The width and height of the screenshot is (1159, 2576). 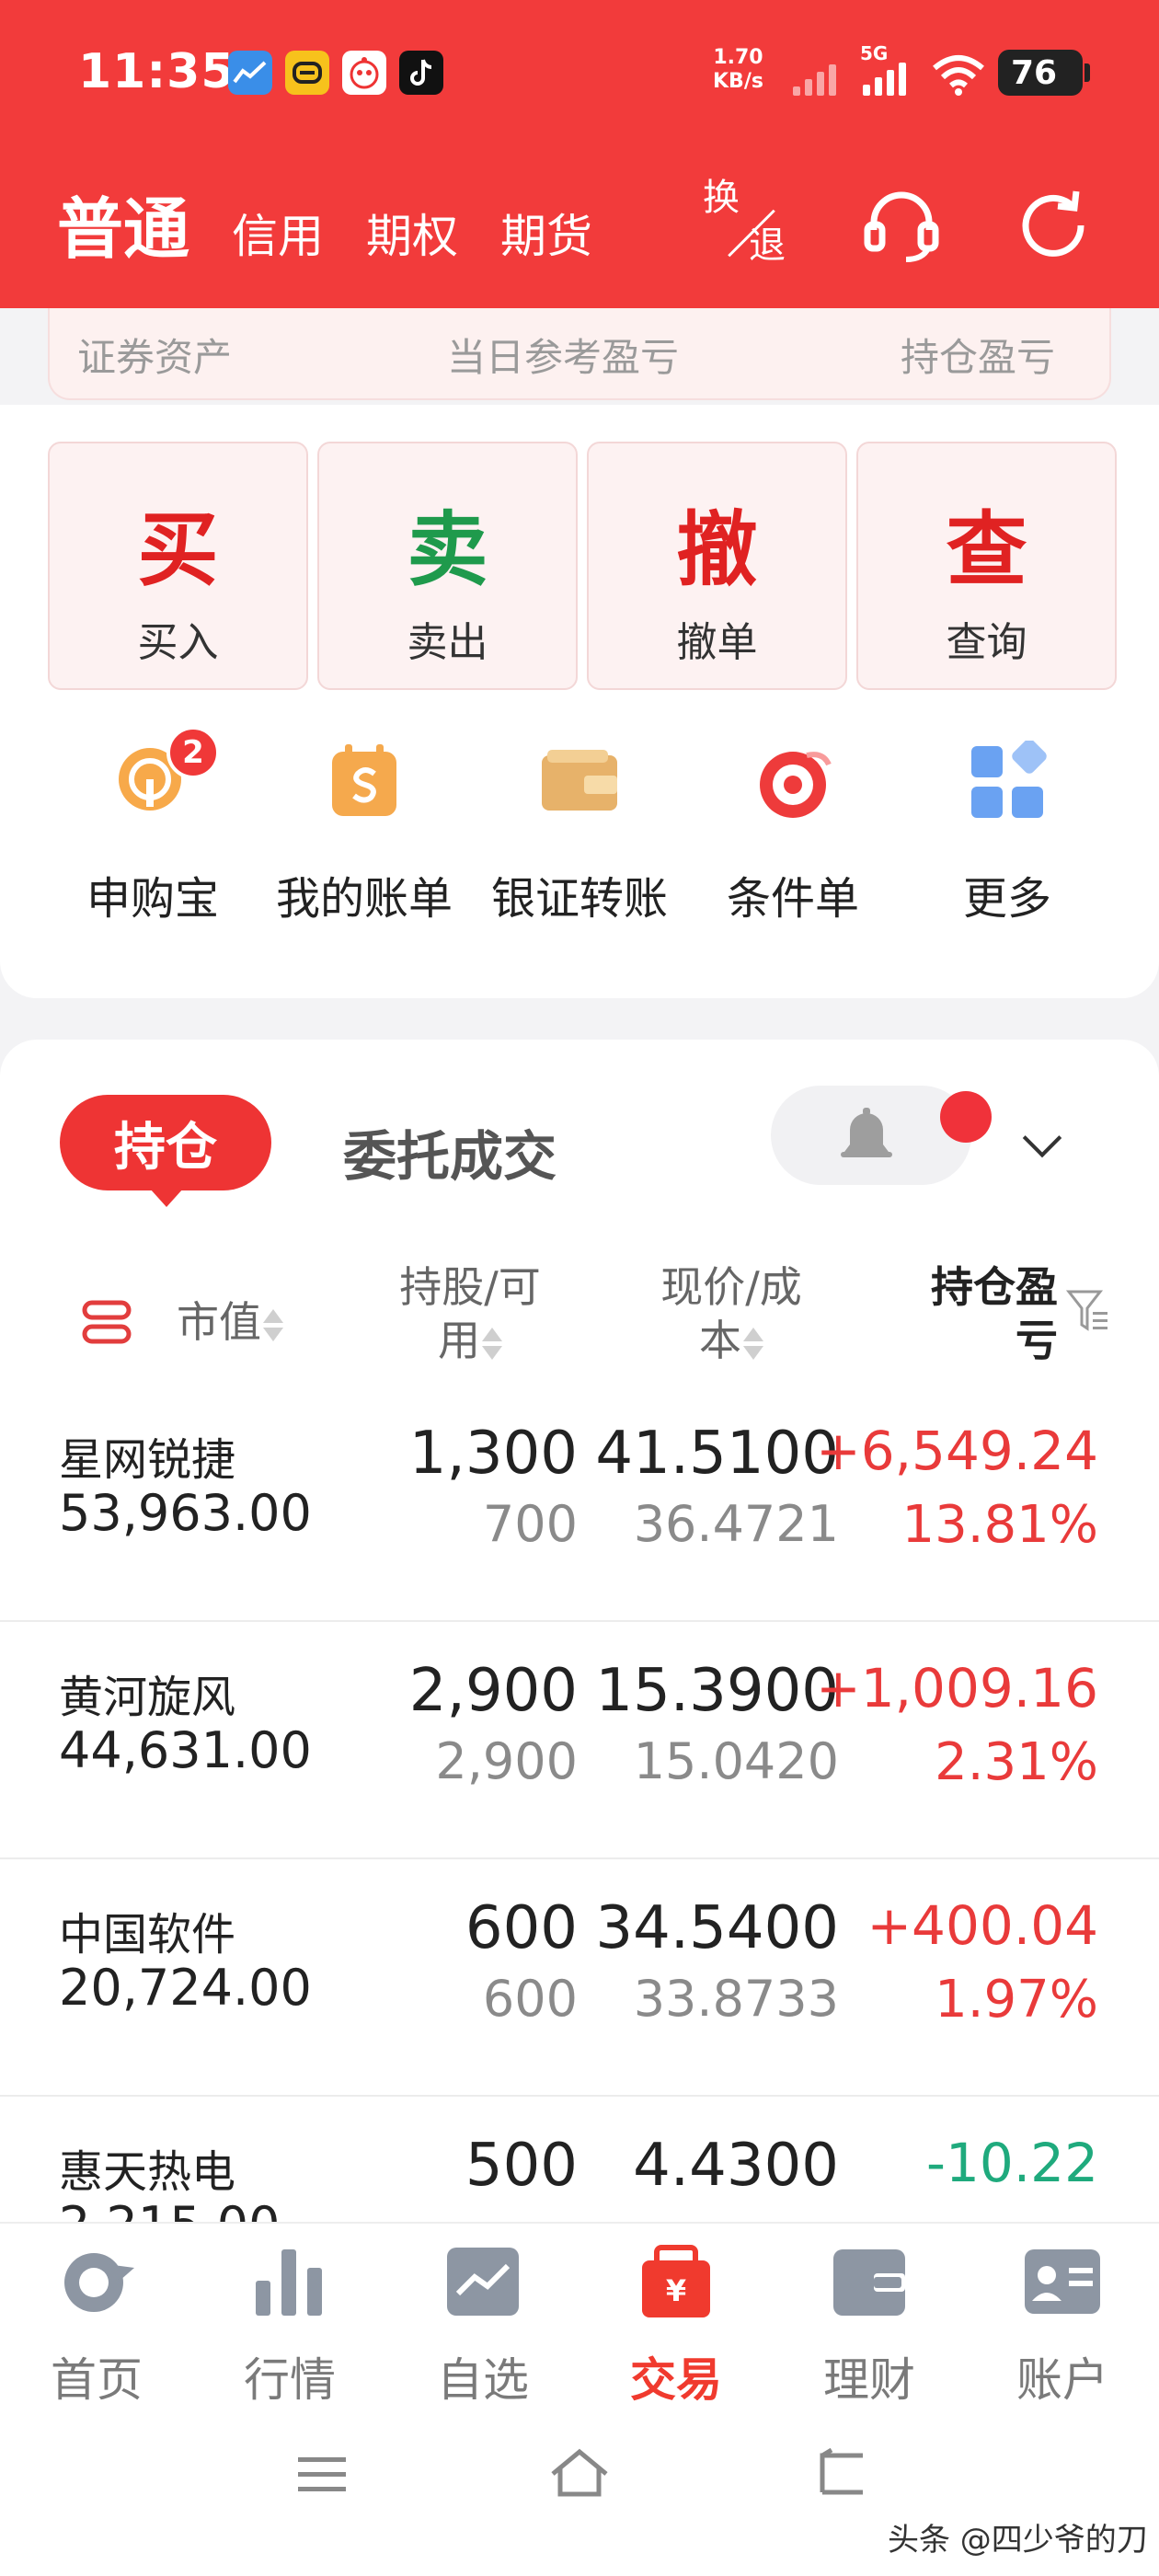 What do you see at coordinates (717, 566) in the screenshot?
I see `cancel-order-button: 撤 撤单` at bounding box center [717, 566].